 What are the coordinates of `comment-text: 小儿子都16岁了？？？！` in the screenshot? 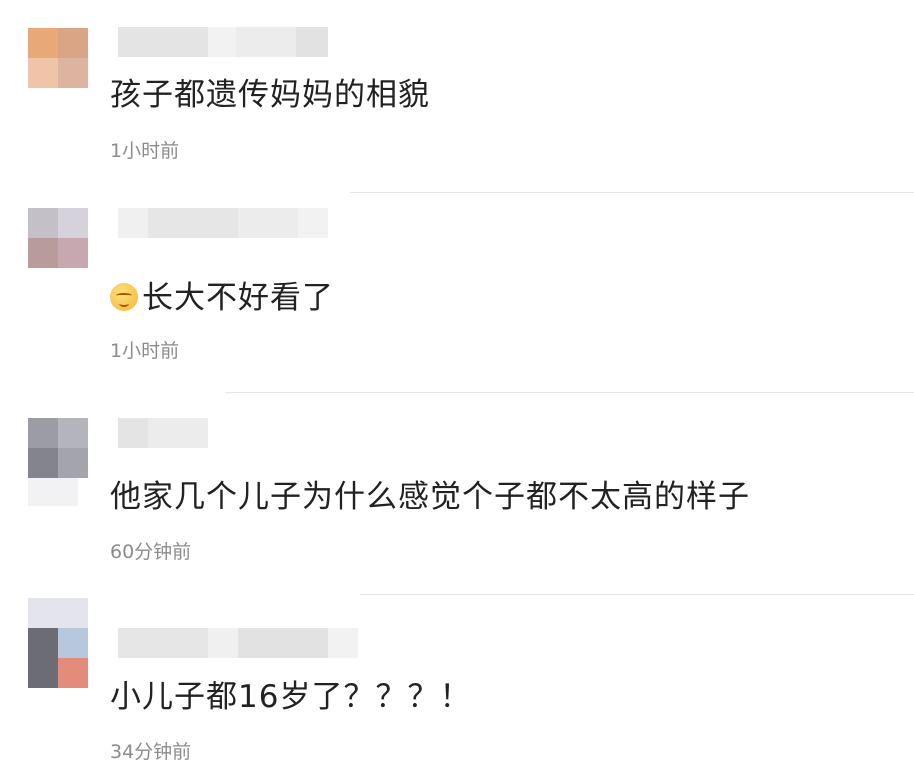 It's located at (291, 697).